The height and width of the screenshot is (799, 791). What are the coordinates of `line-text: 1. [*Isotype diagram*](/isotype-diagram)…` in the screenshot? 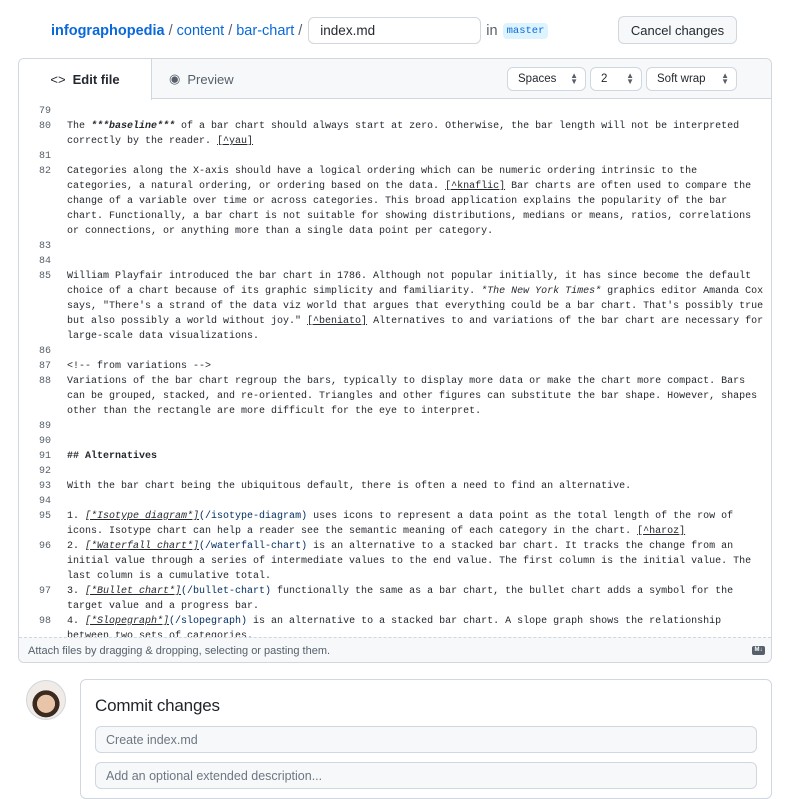 It's located at (418, 524).